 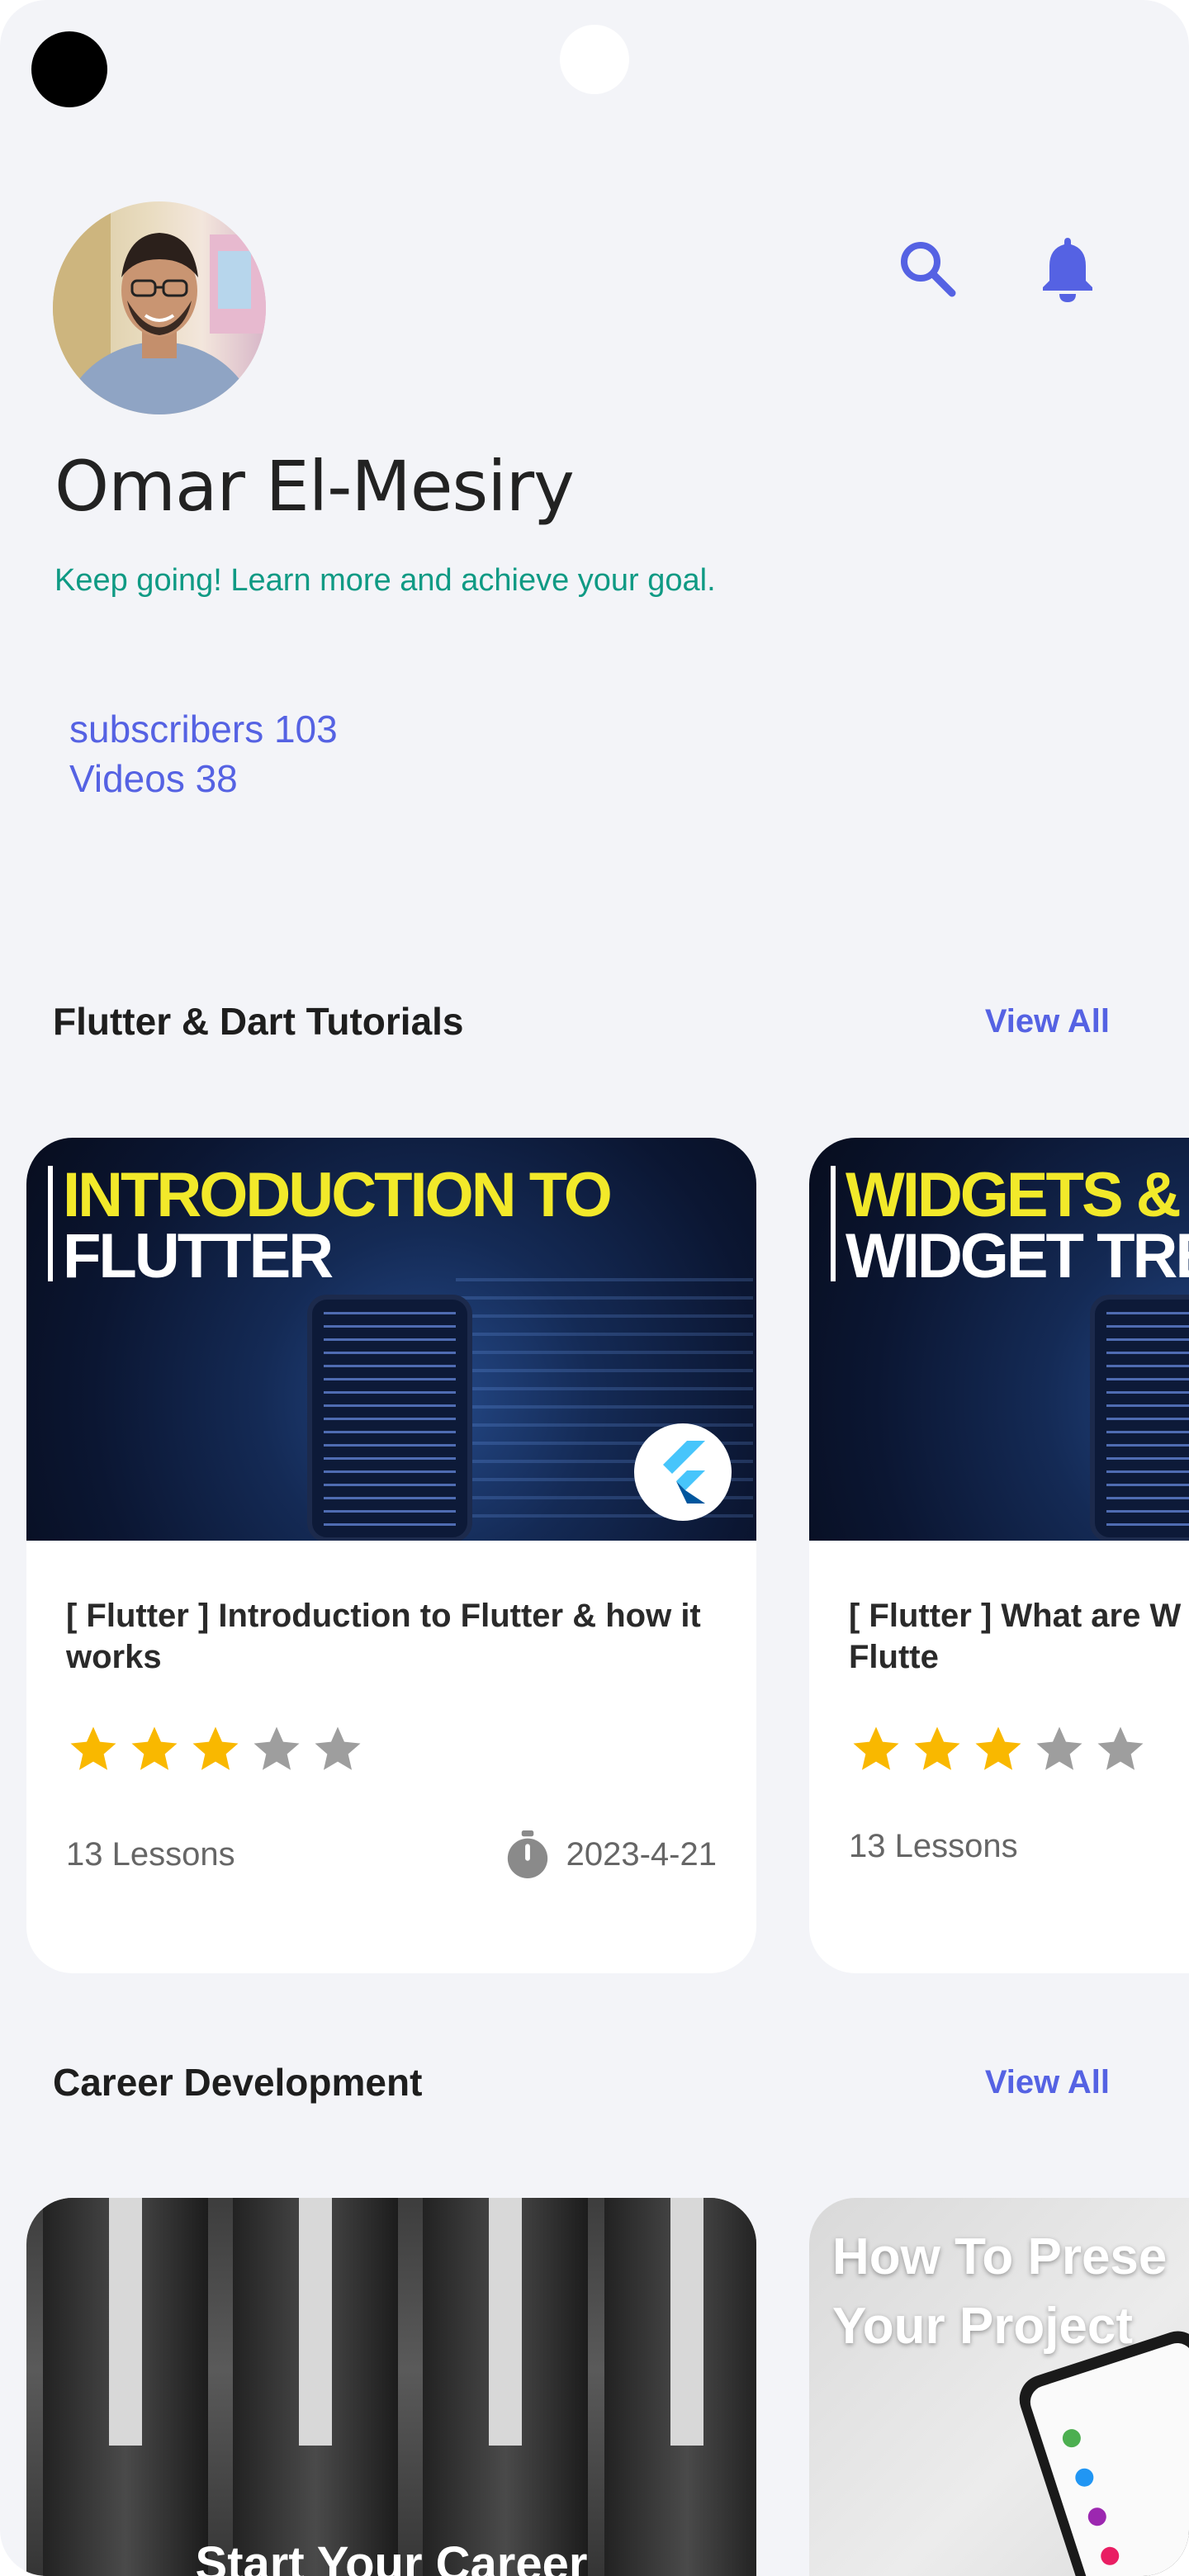 What do you see at coordinates (258, 1021) in the screenshot?
I see `section-title: Flutter & Dart Tutorials` at bounding box center [258, 1021].